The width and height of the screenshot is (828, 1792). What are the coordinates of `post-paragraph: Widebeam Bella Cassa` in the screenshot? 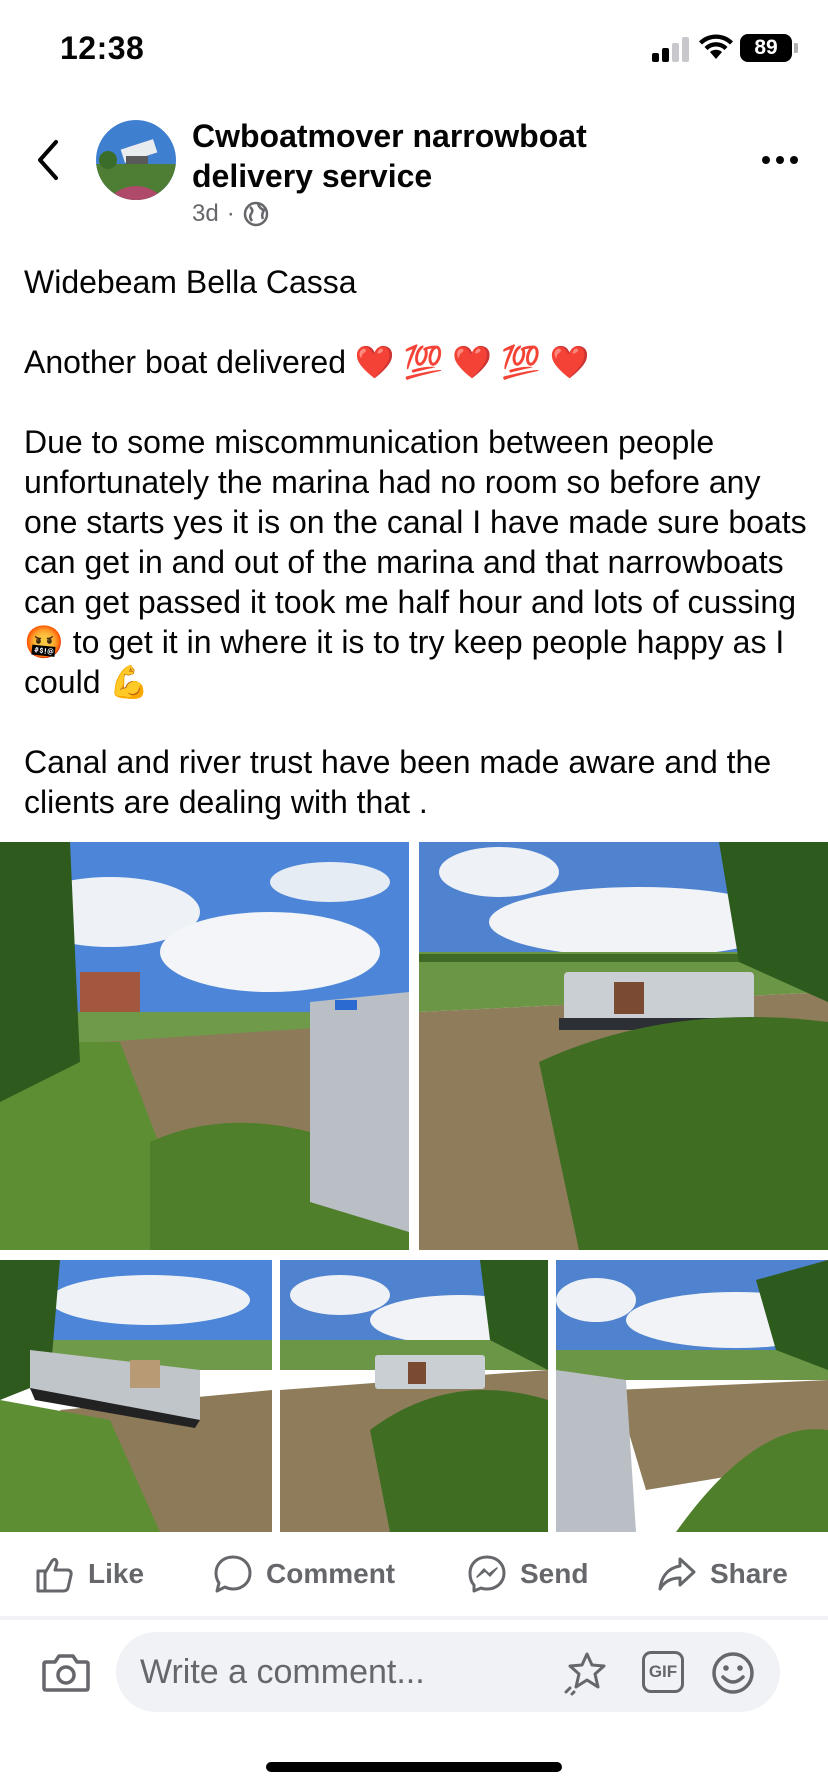 It's located at (190, 282).